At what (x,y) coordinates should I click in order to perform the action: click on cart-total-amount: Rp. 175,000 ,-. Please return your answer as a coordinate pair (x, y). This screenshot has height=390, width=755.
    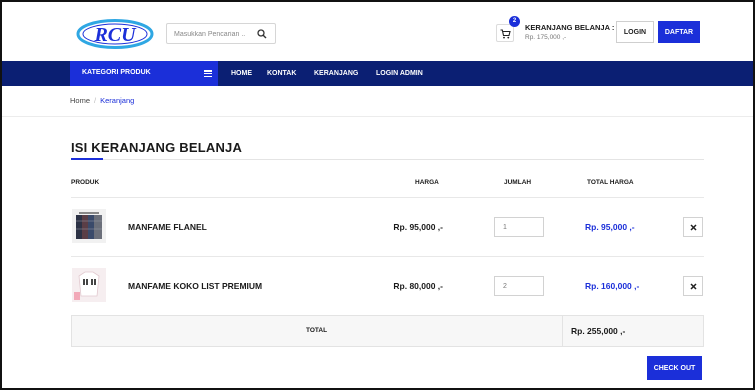
    Looking at the image, I should click on (546, 37).